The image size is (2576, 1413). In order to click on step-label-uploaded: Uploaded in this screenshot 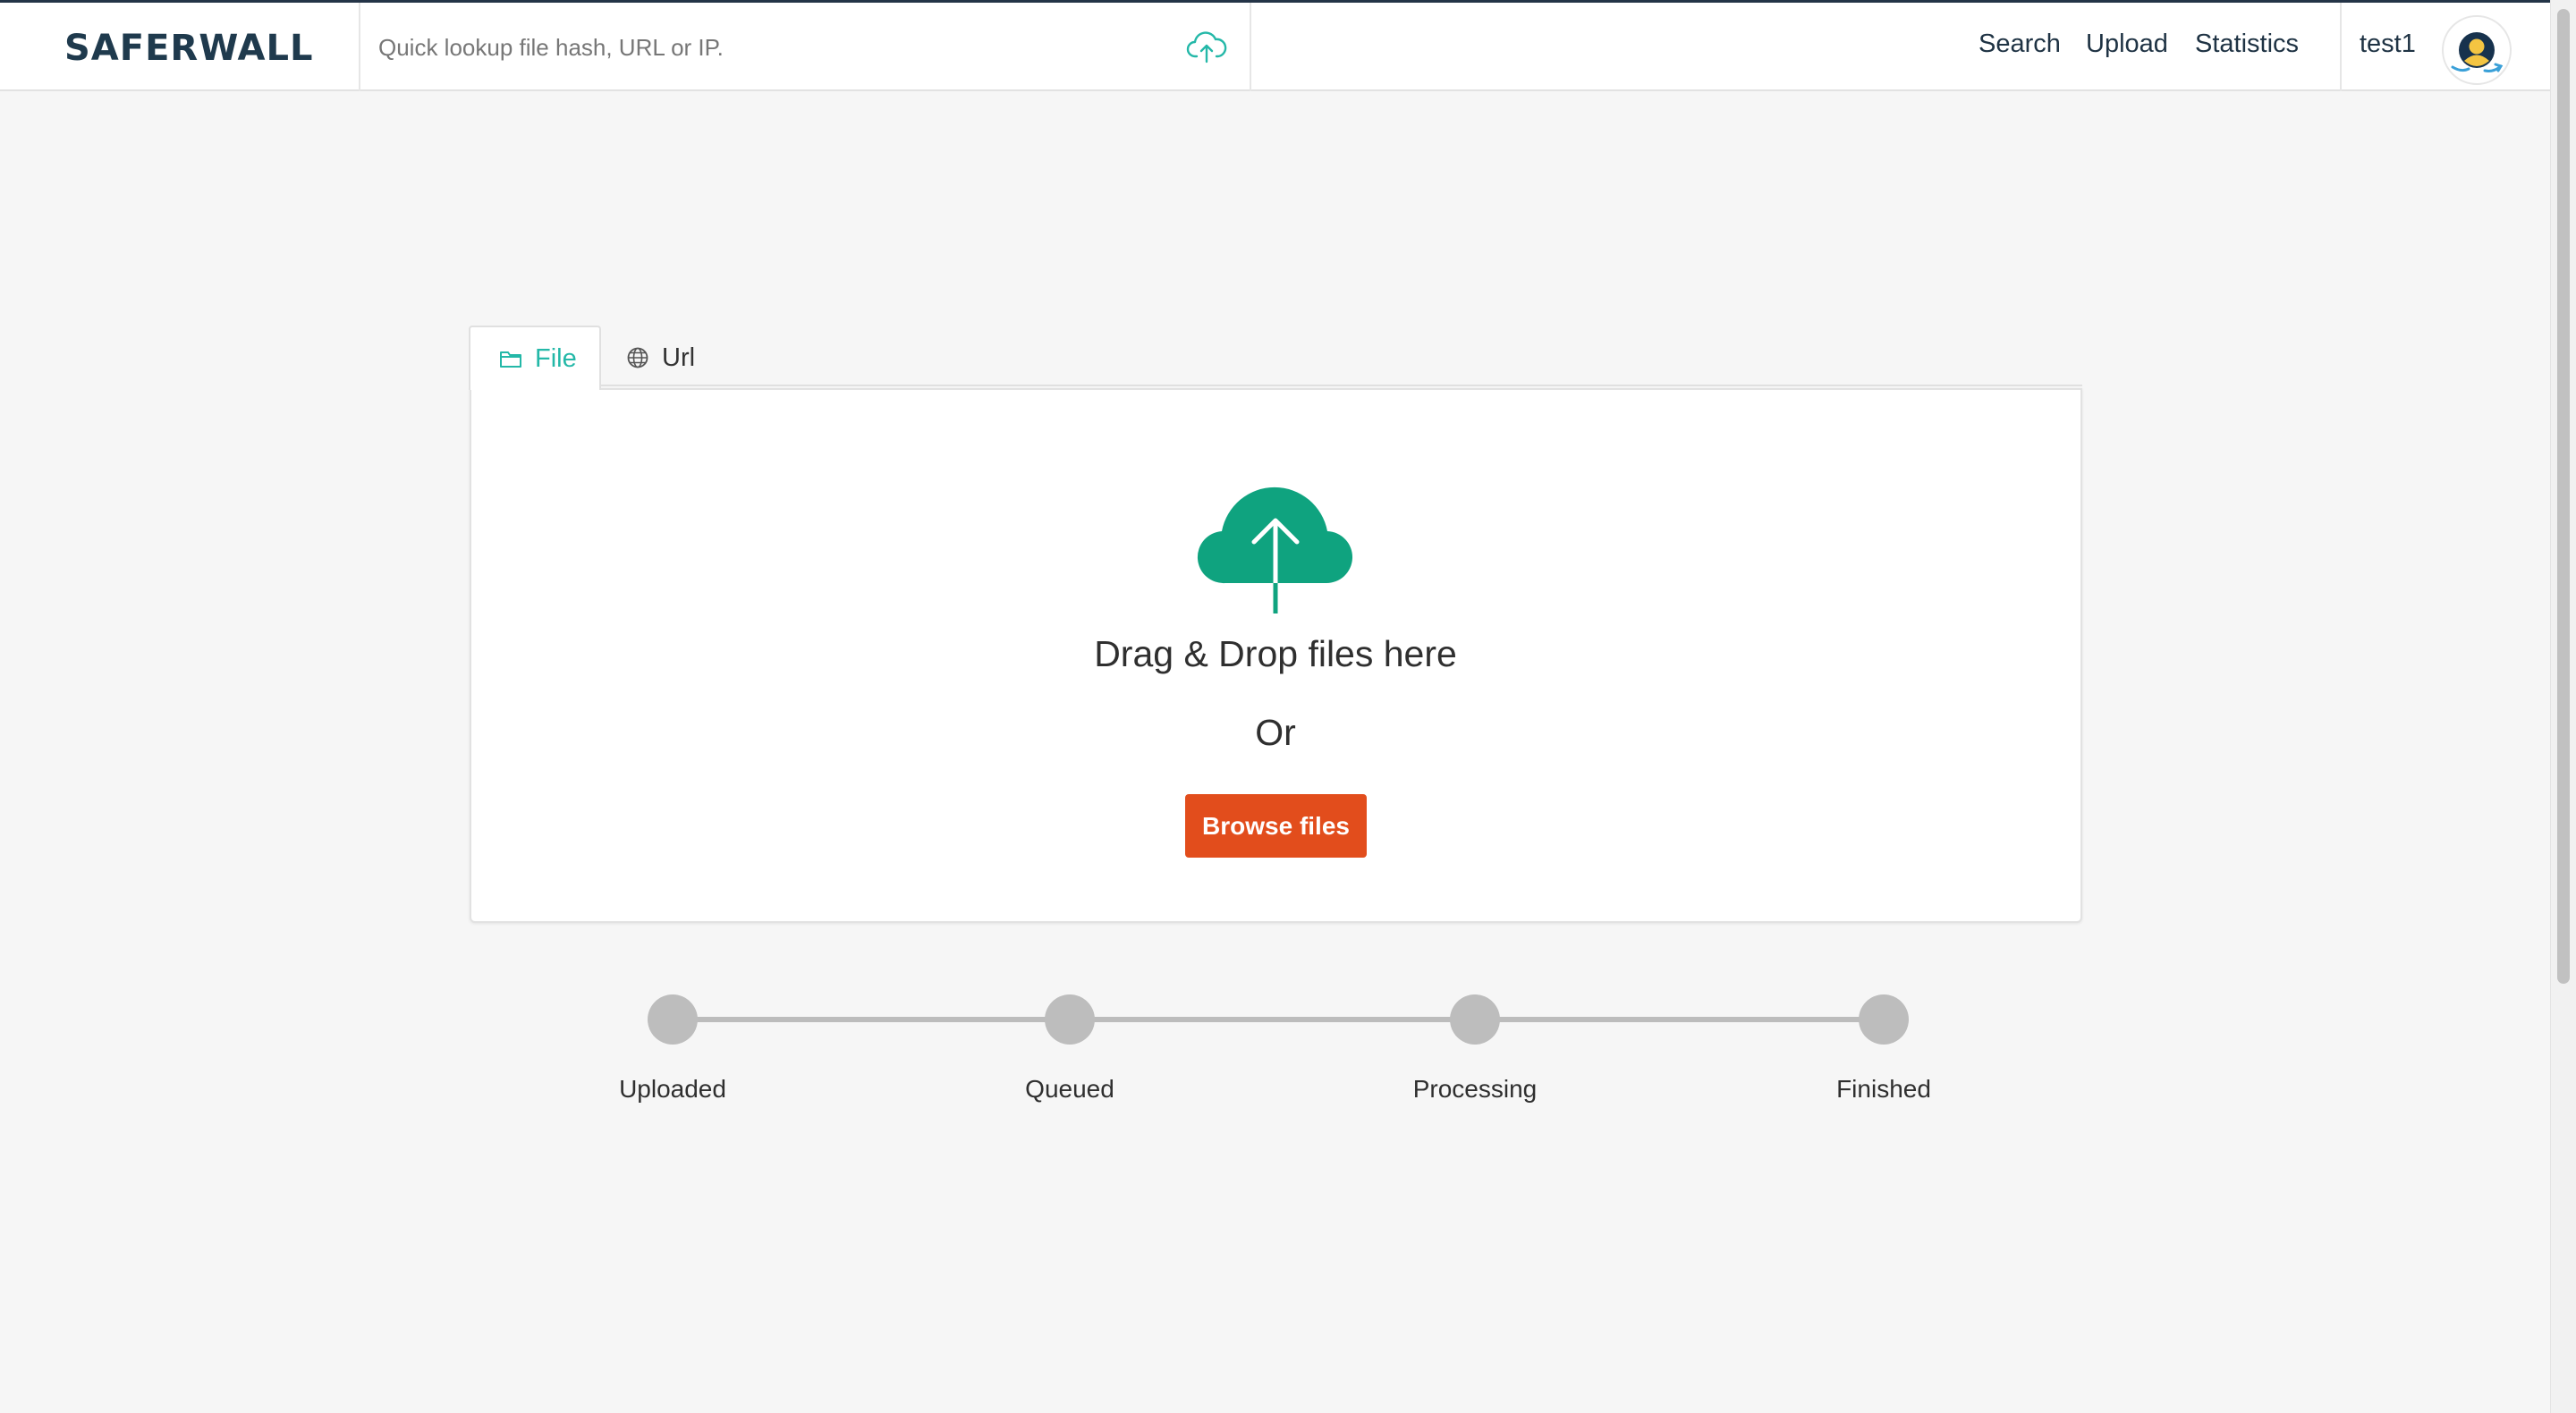, I will do `click(672, 1089)`.